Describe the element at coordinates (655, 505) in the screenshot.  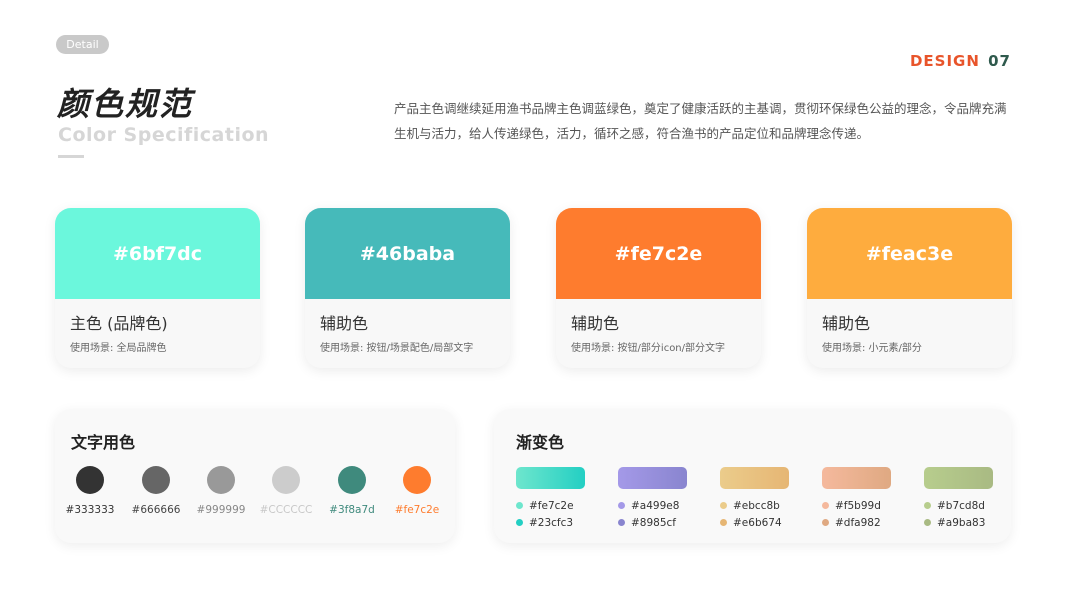
I see `gradient-from-hex: #a499e8` at that location.